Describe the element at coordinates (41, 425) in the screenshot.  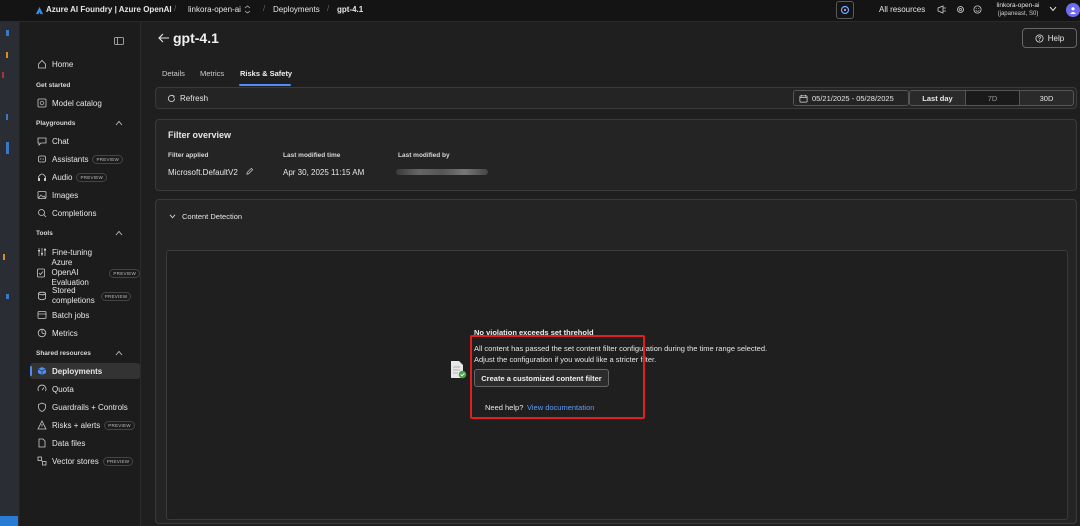
I see `alert-icon` at that location.